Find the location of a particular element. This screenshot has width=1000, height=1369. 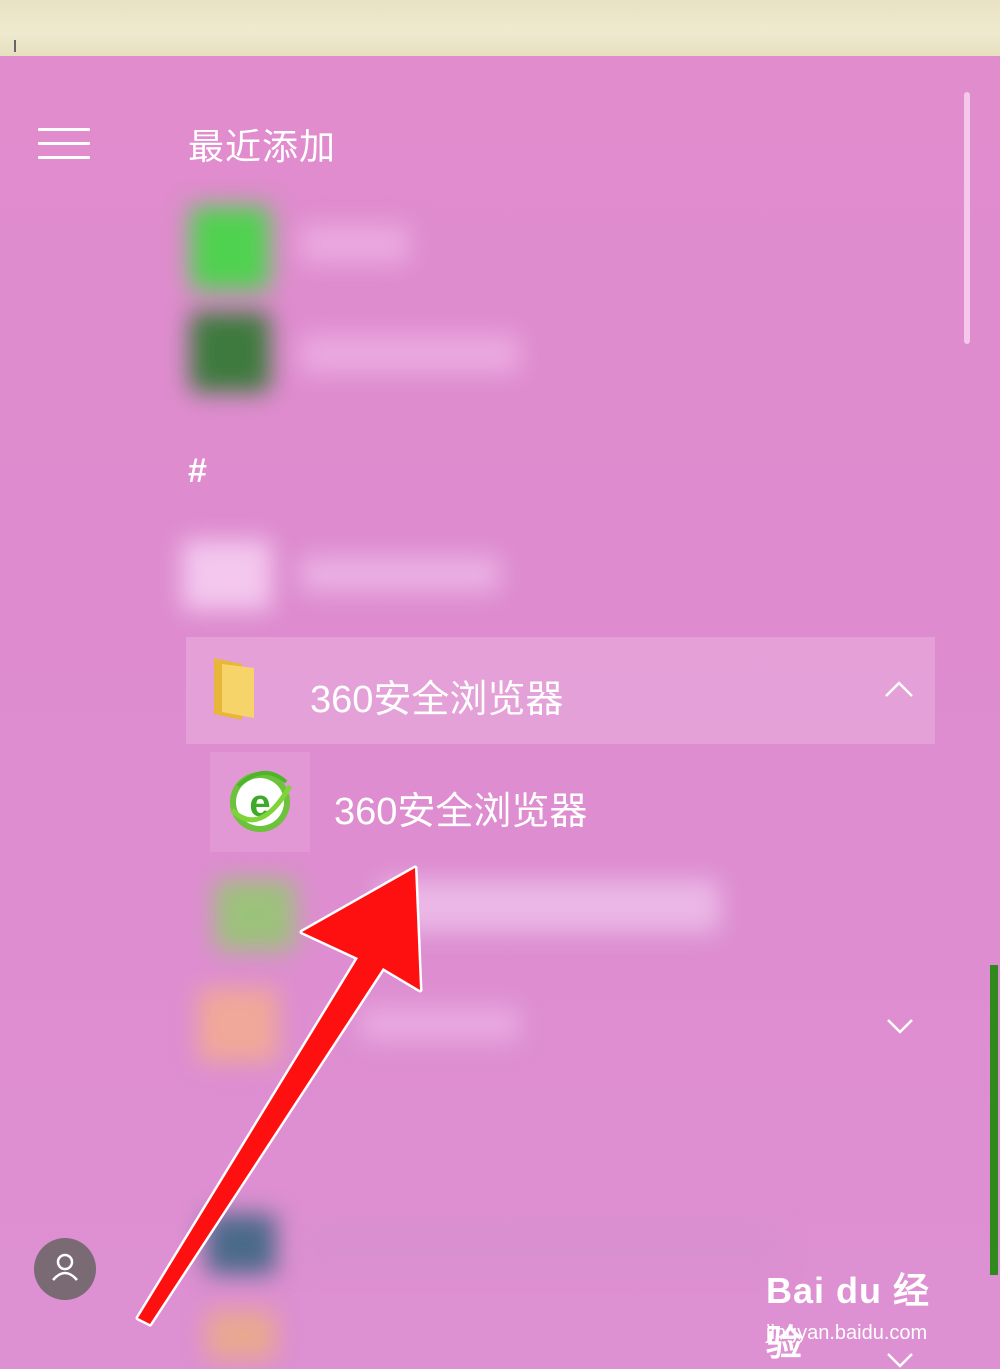

recently-added-heading: 最近添加 is located at coordinates (262, 146).